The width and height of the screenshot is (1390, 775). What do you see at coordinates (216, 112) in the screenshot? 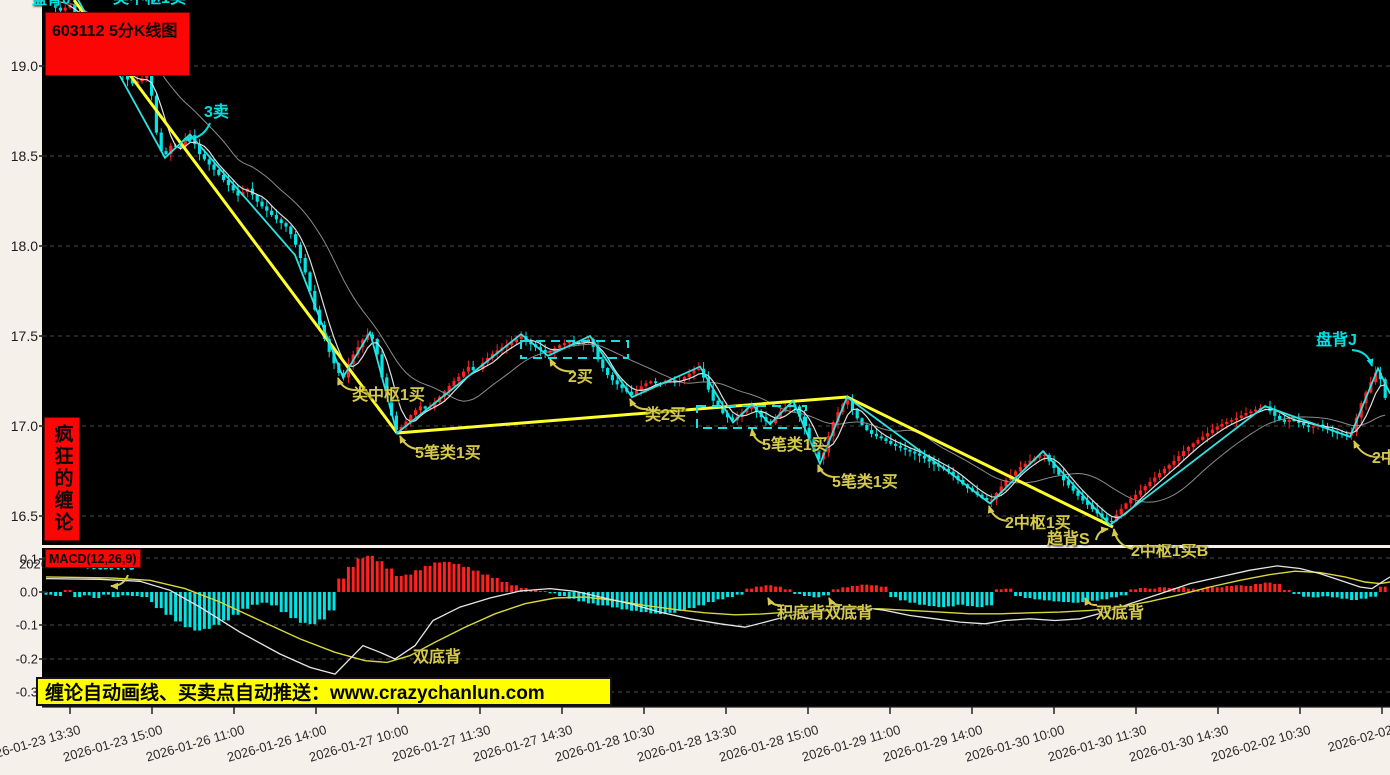
I see `annotation-3-sell: 3卖` at bounding box center [216, 112].